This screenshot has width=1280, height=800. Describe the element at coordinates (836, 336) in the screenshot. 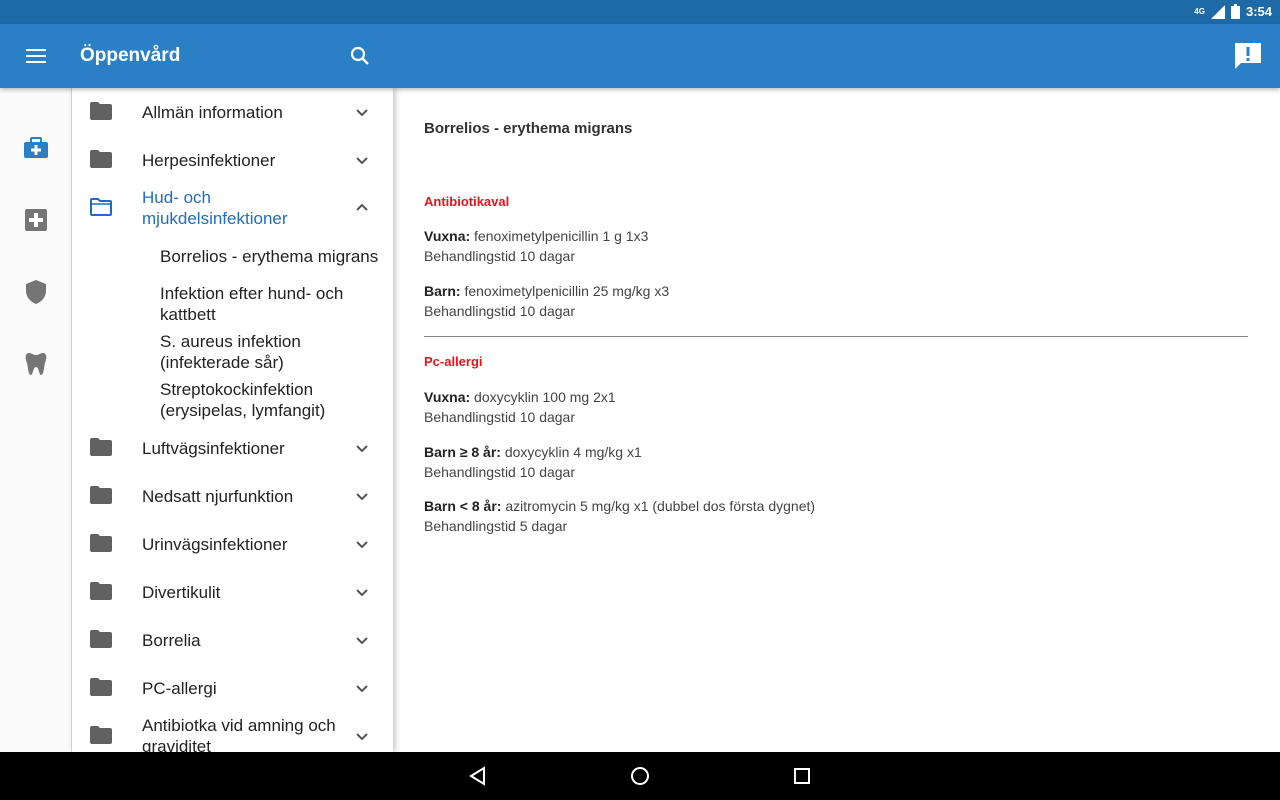

I see `section-divider` at that location.